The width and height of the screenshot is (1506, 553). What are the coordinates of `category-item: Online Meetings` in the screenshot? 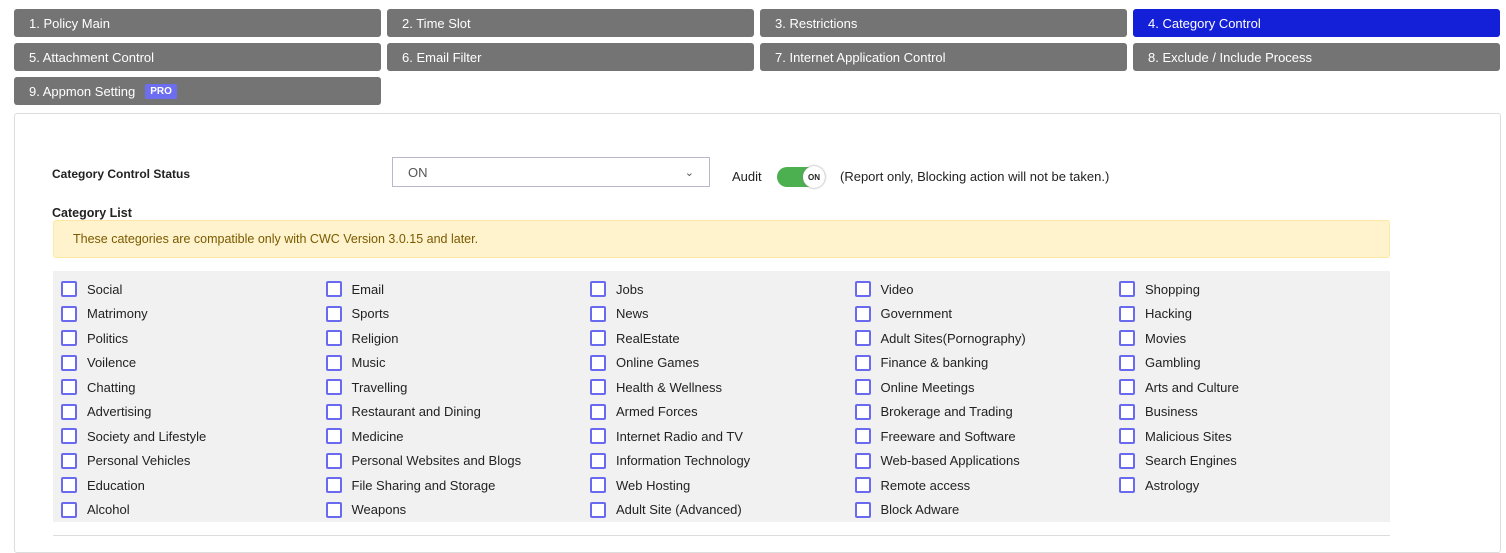 It's located at (987, 387).